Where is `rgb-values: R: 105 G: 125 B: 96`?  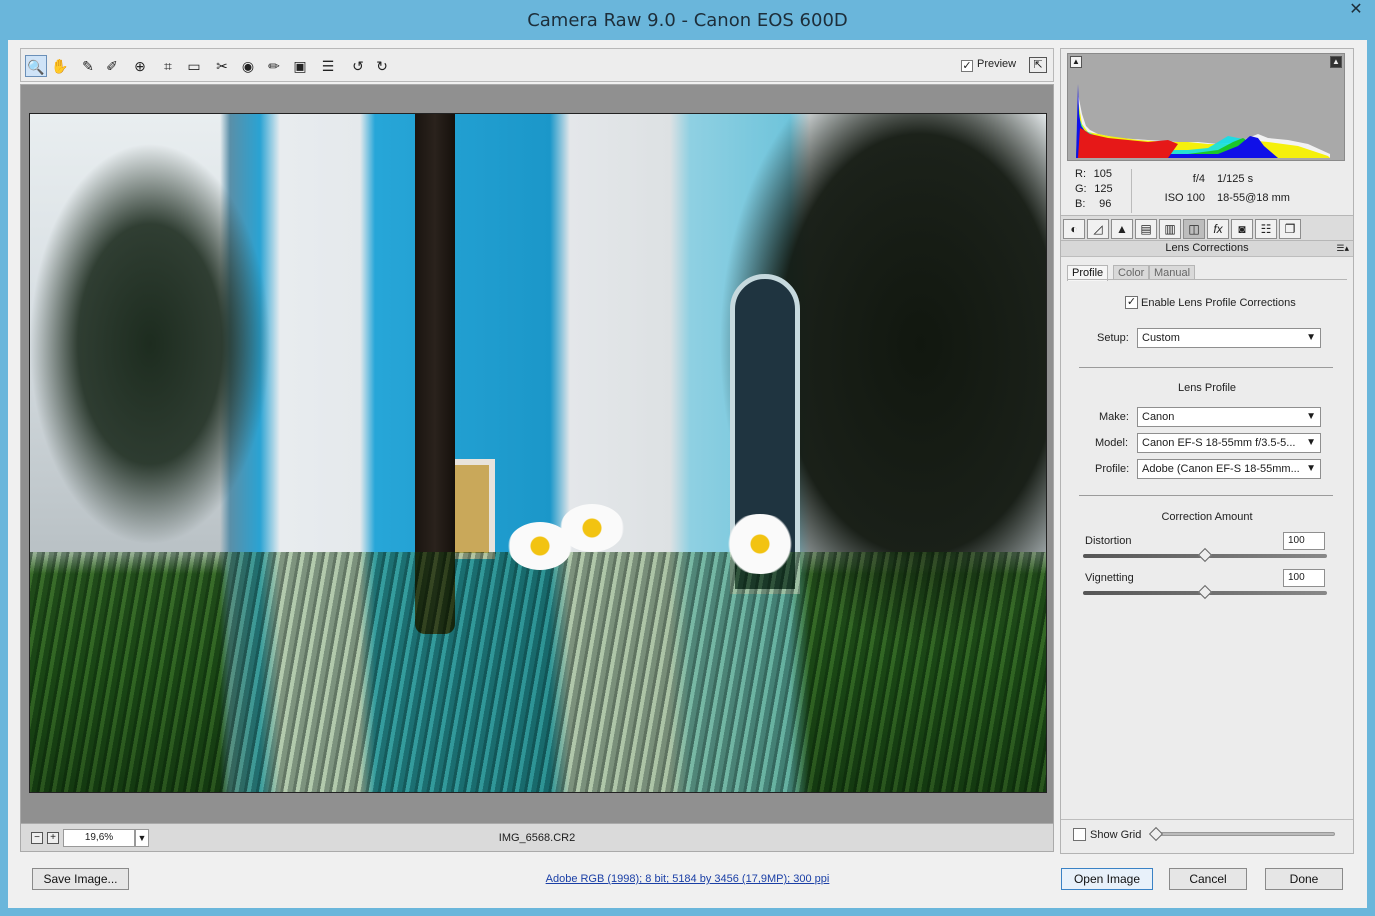 rgb-values: R: 105 G: 125 B: 96 is located at coordinates (1094, 189).